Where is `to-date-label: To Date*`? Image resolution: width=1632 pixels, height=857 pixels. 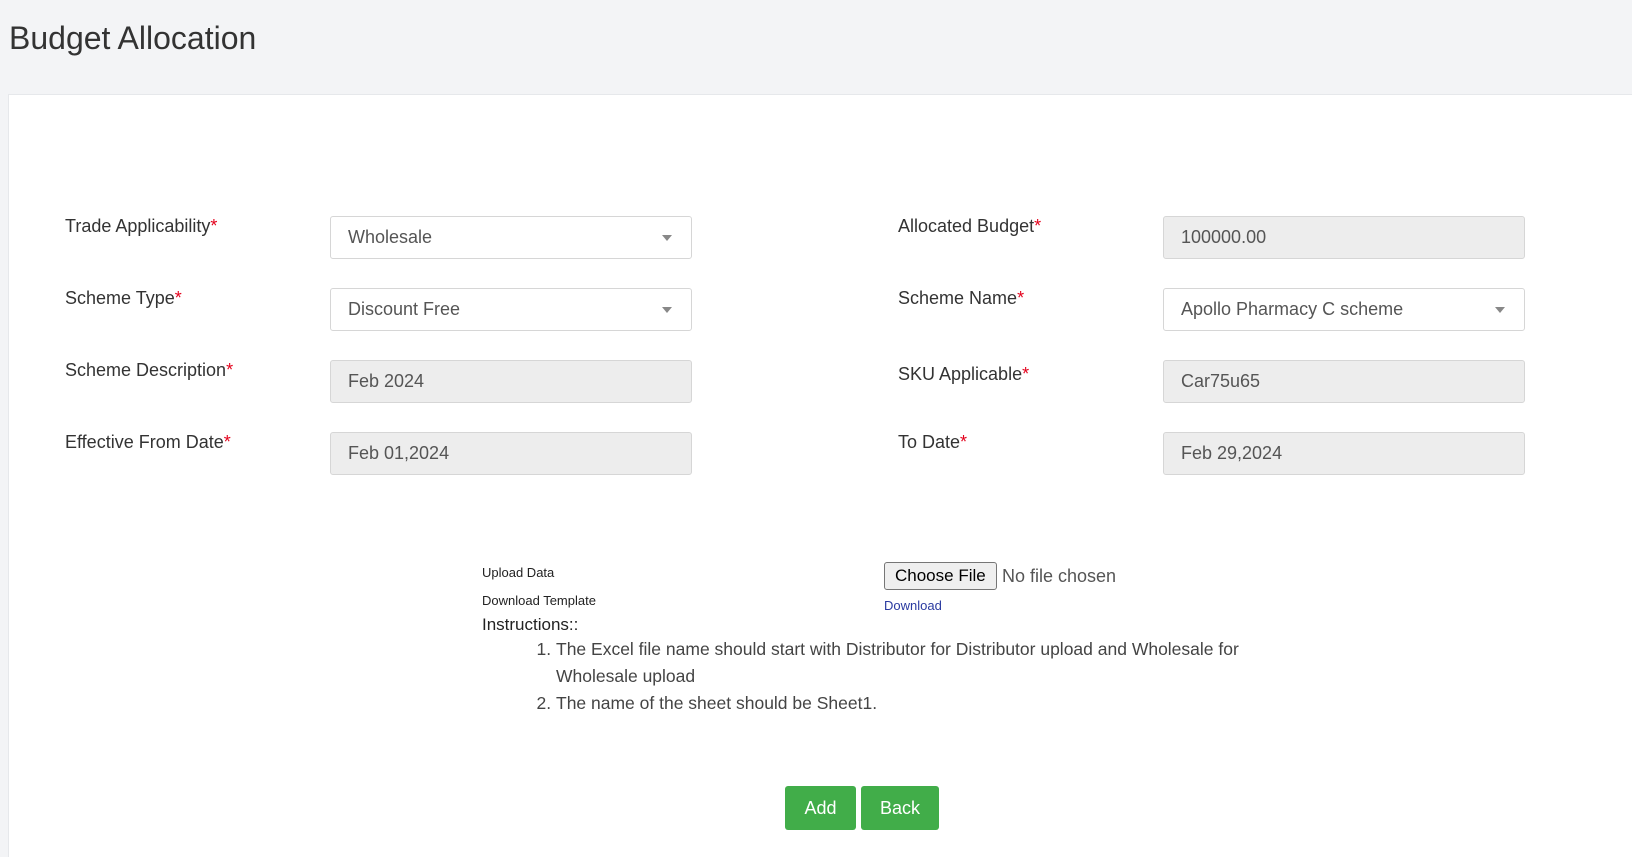 to-date-label: To Date* is located at coordinates (933, 442).